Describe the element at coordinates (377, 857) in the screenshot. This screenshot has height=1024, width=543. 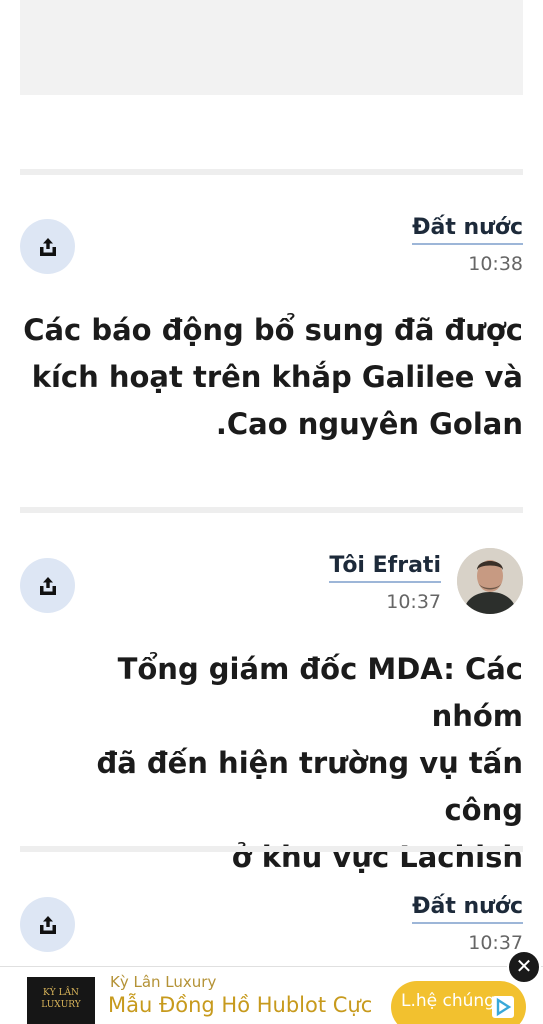
I see `headline-line: ở khu vực Lachish` at that location.